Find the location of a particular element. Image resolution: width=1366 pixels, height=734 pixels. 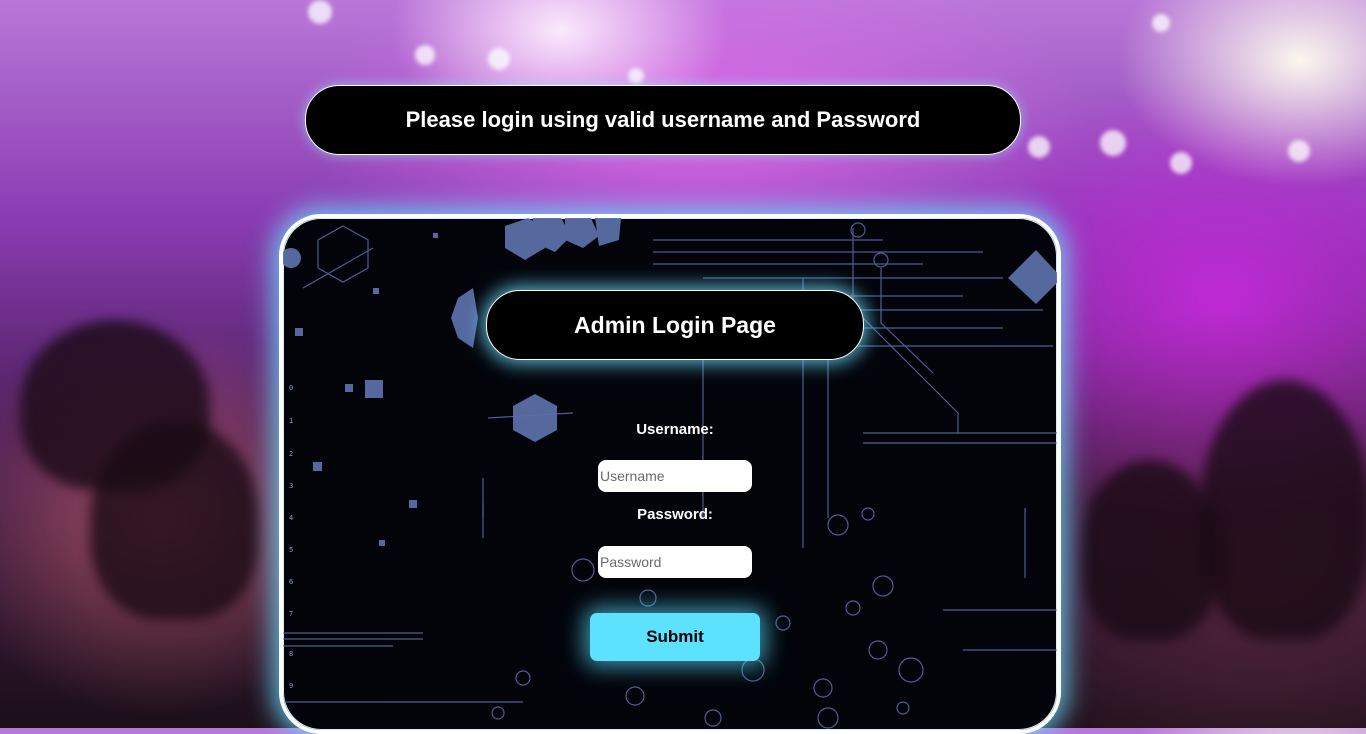

deco-number: 3 is located at coordinates (291, 486).